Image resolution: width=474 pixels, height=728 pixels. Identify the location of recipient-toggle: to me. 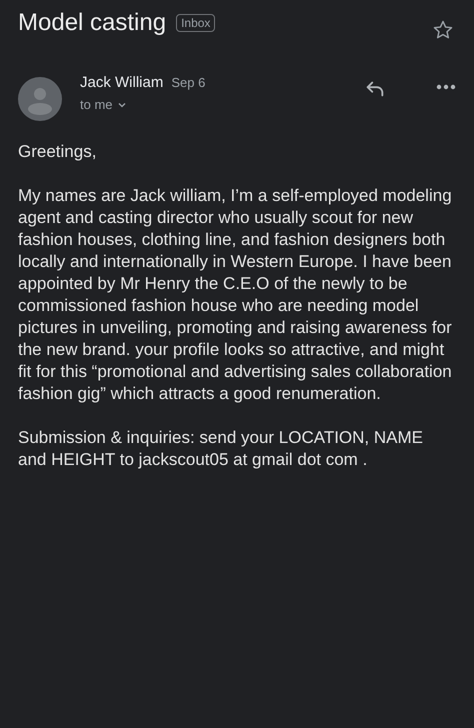
(213, 104).